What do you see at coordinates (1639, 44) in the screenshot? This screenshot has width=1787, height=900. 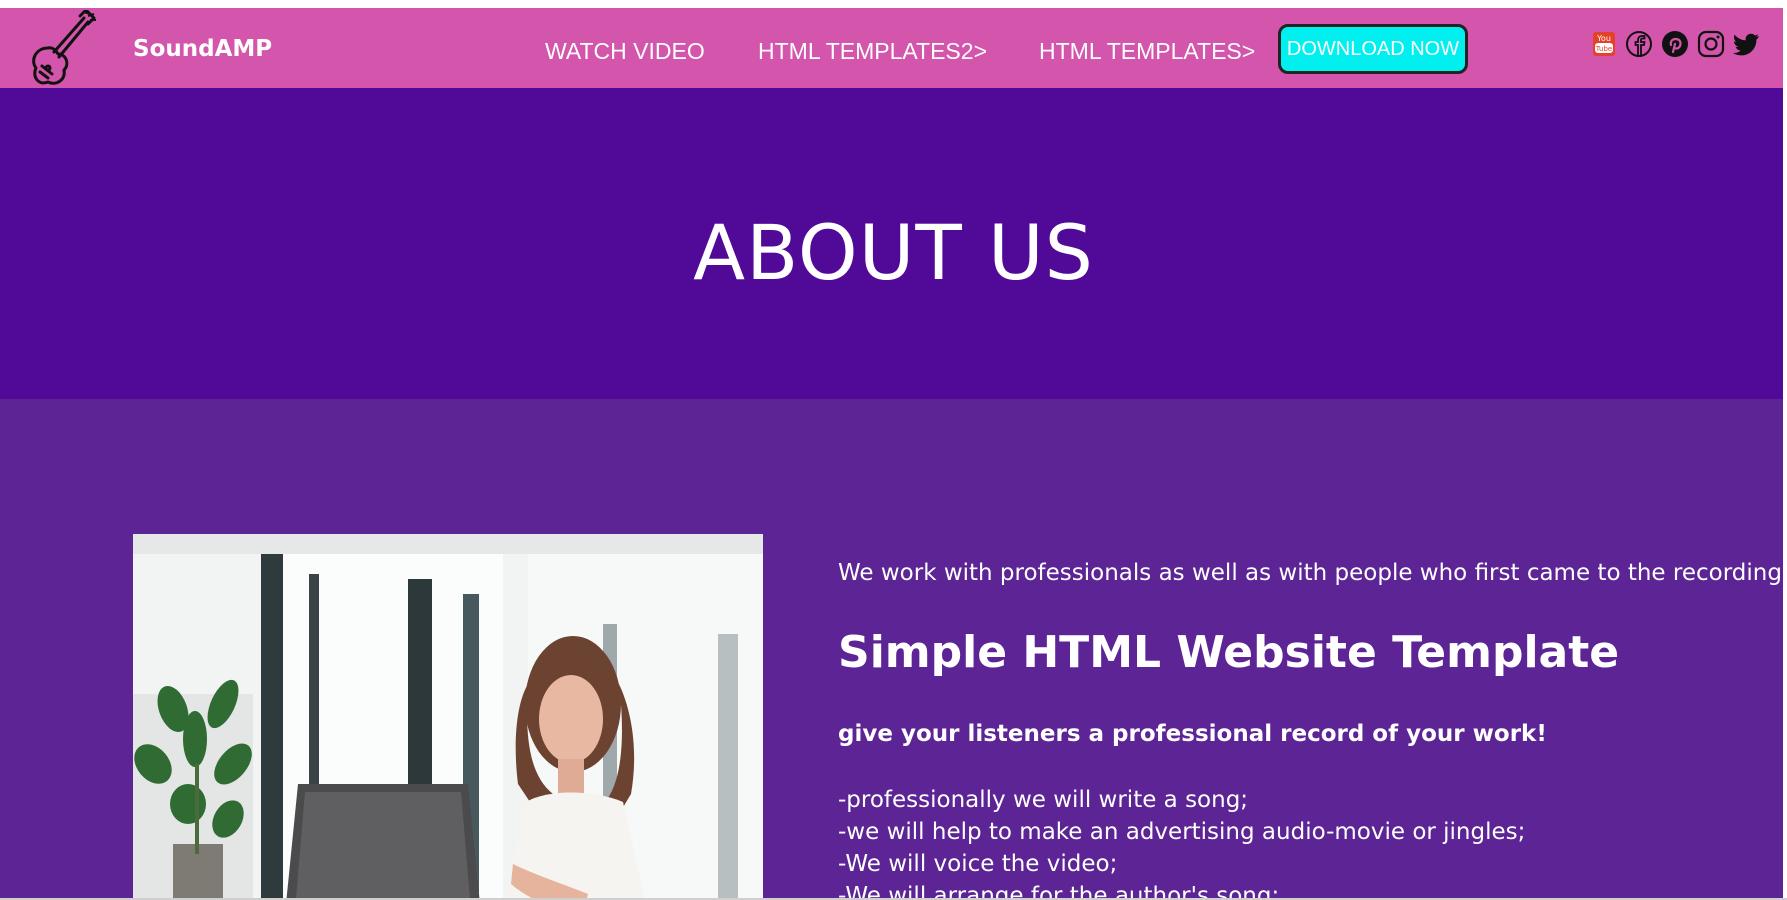 I see `facebook-icon` at bounding box center [1639, 44].